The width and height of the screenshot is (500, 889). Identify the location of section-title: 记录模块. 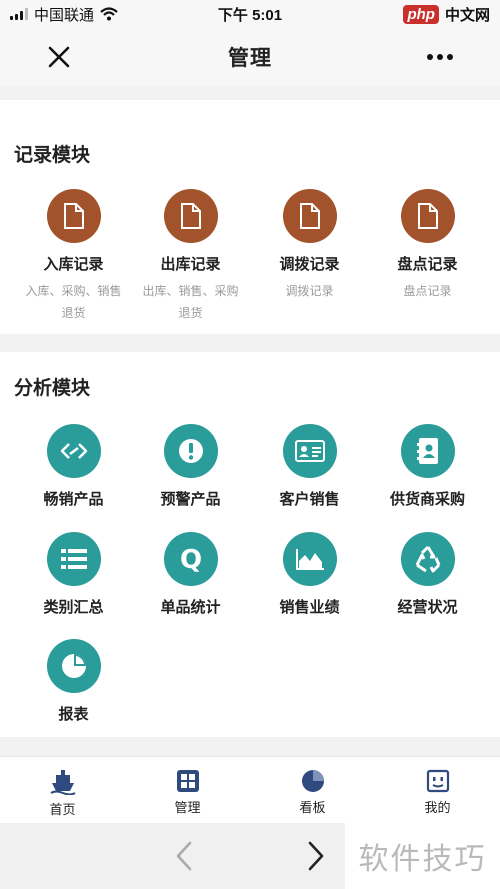
(52, 155).